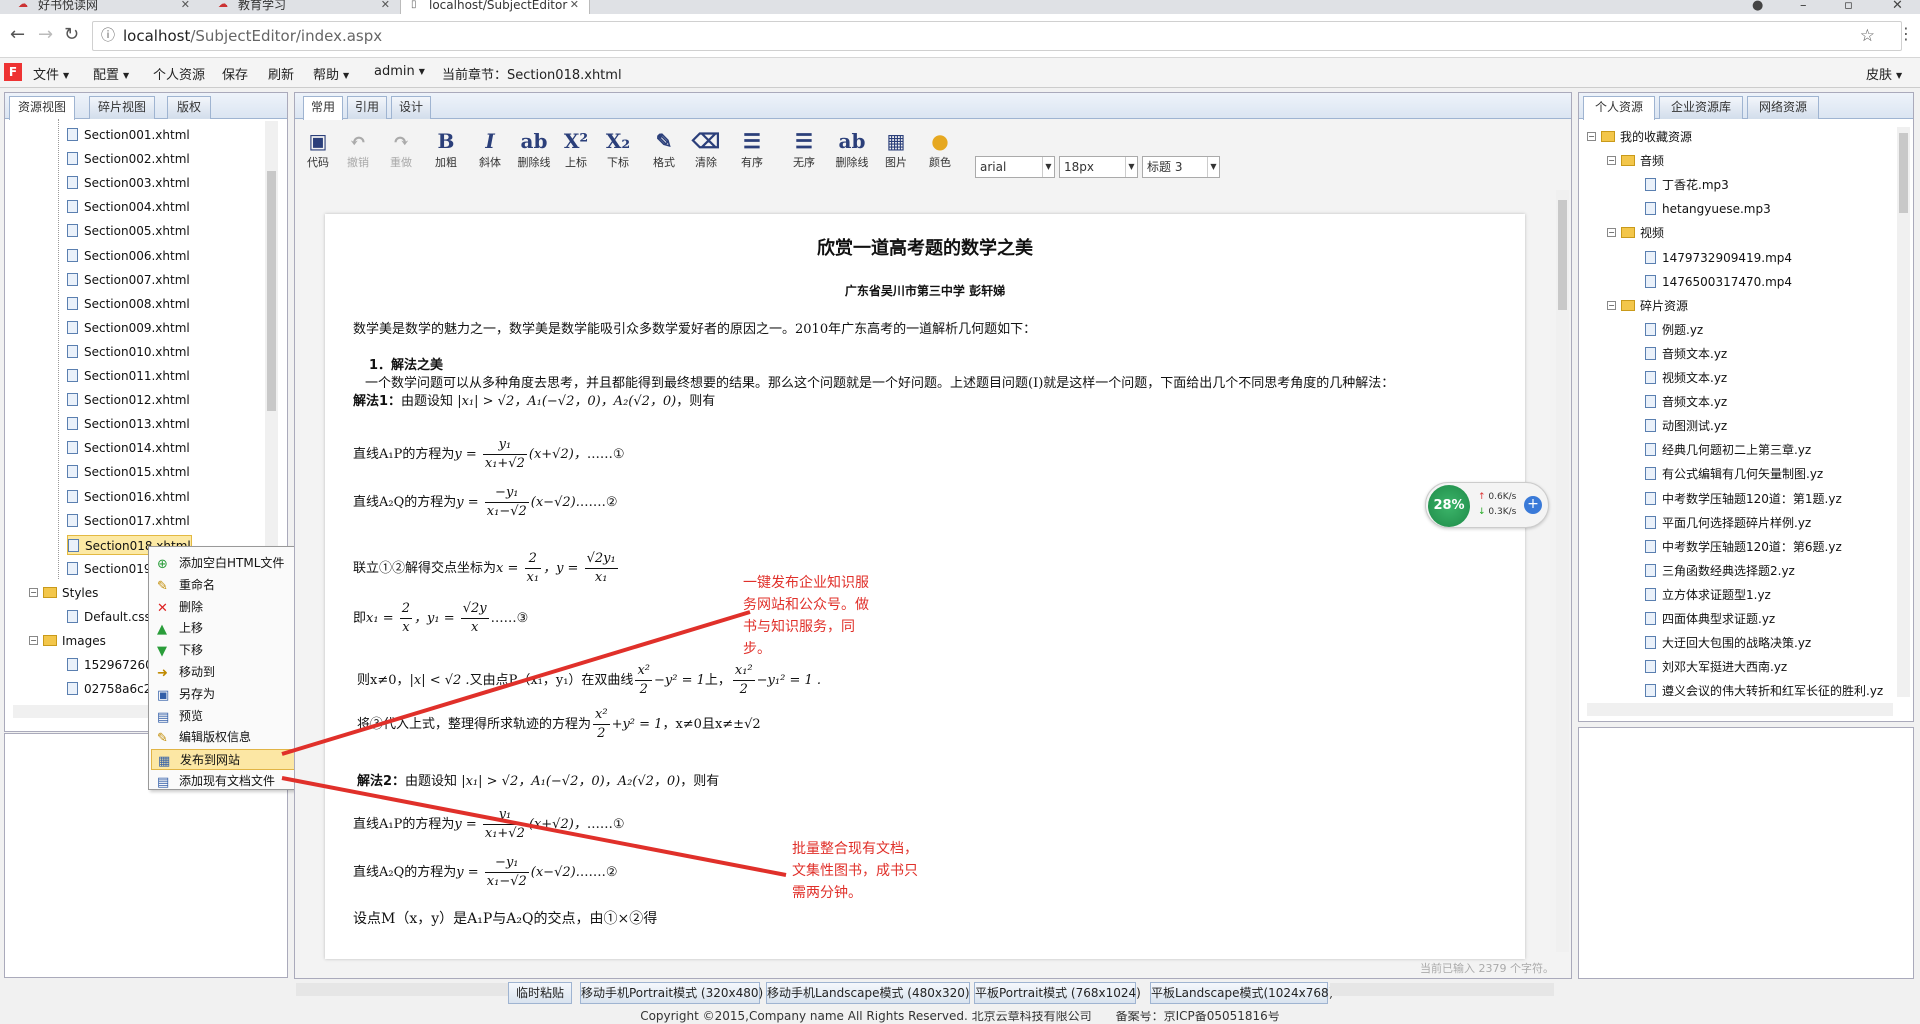 The image size is (1920, 1024). Describe the element at coordinates (799, 627) in the screenshot. I see `annotation-line: 书与知识服务，同` at that location.